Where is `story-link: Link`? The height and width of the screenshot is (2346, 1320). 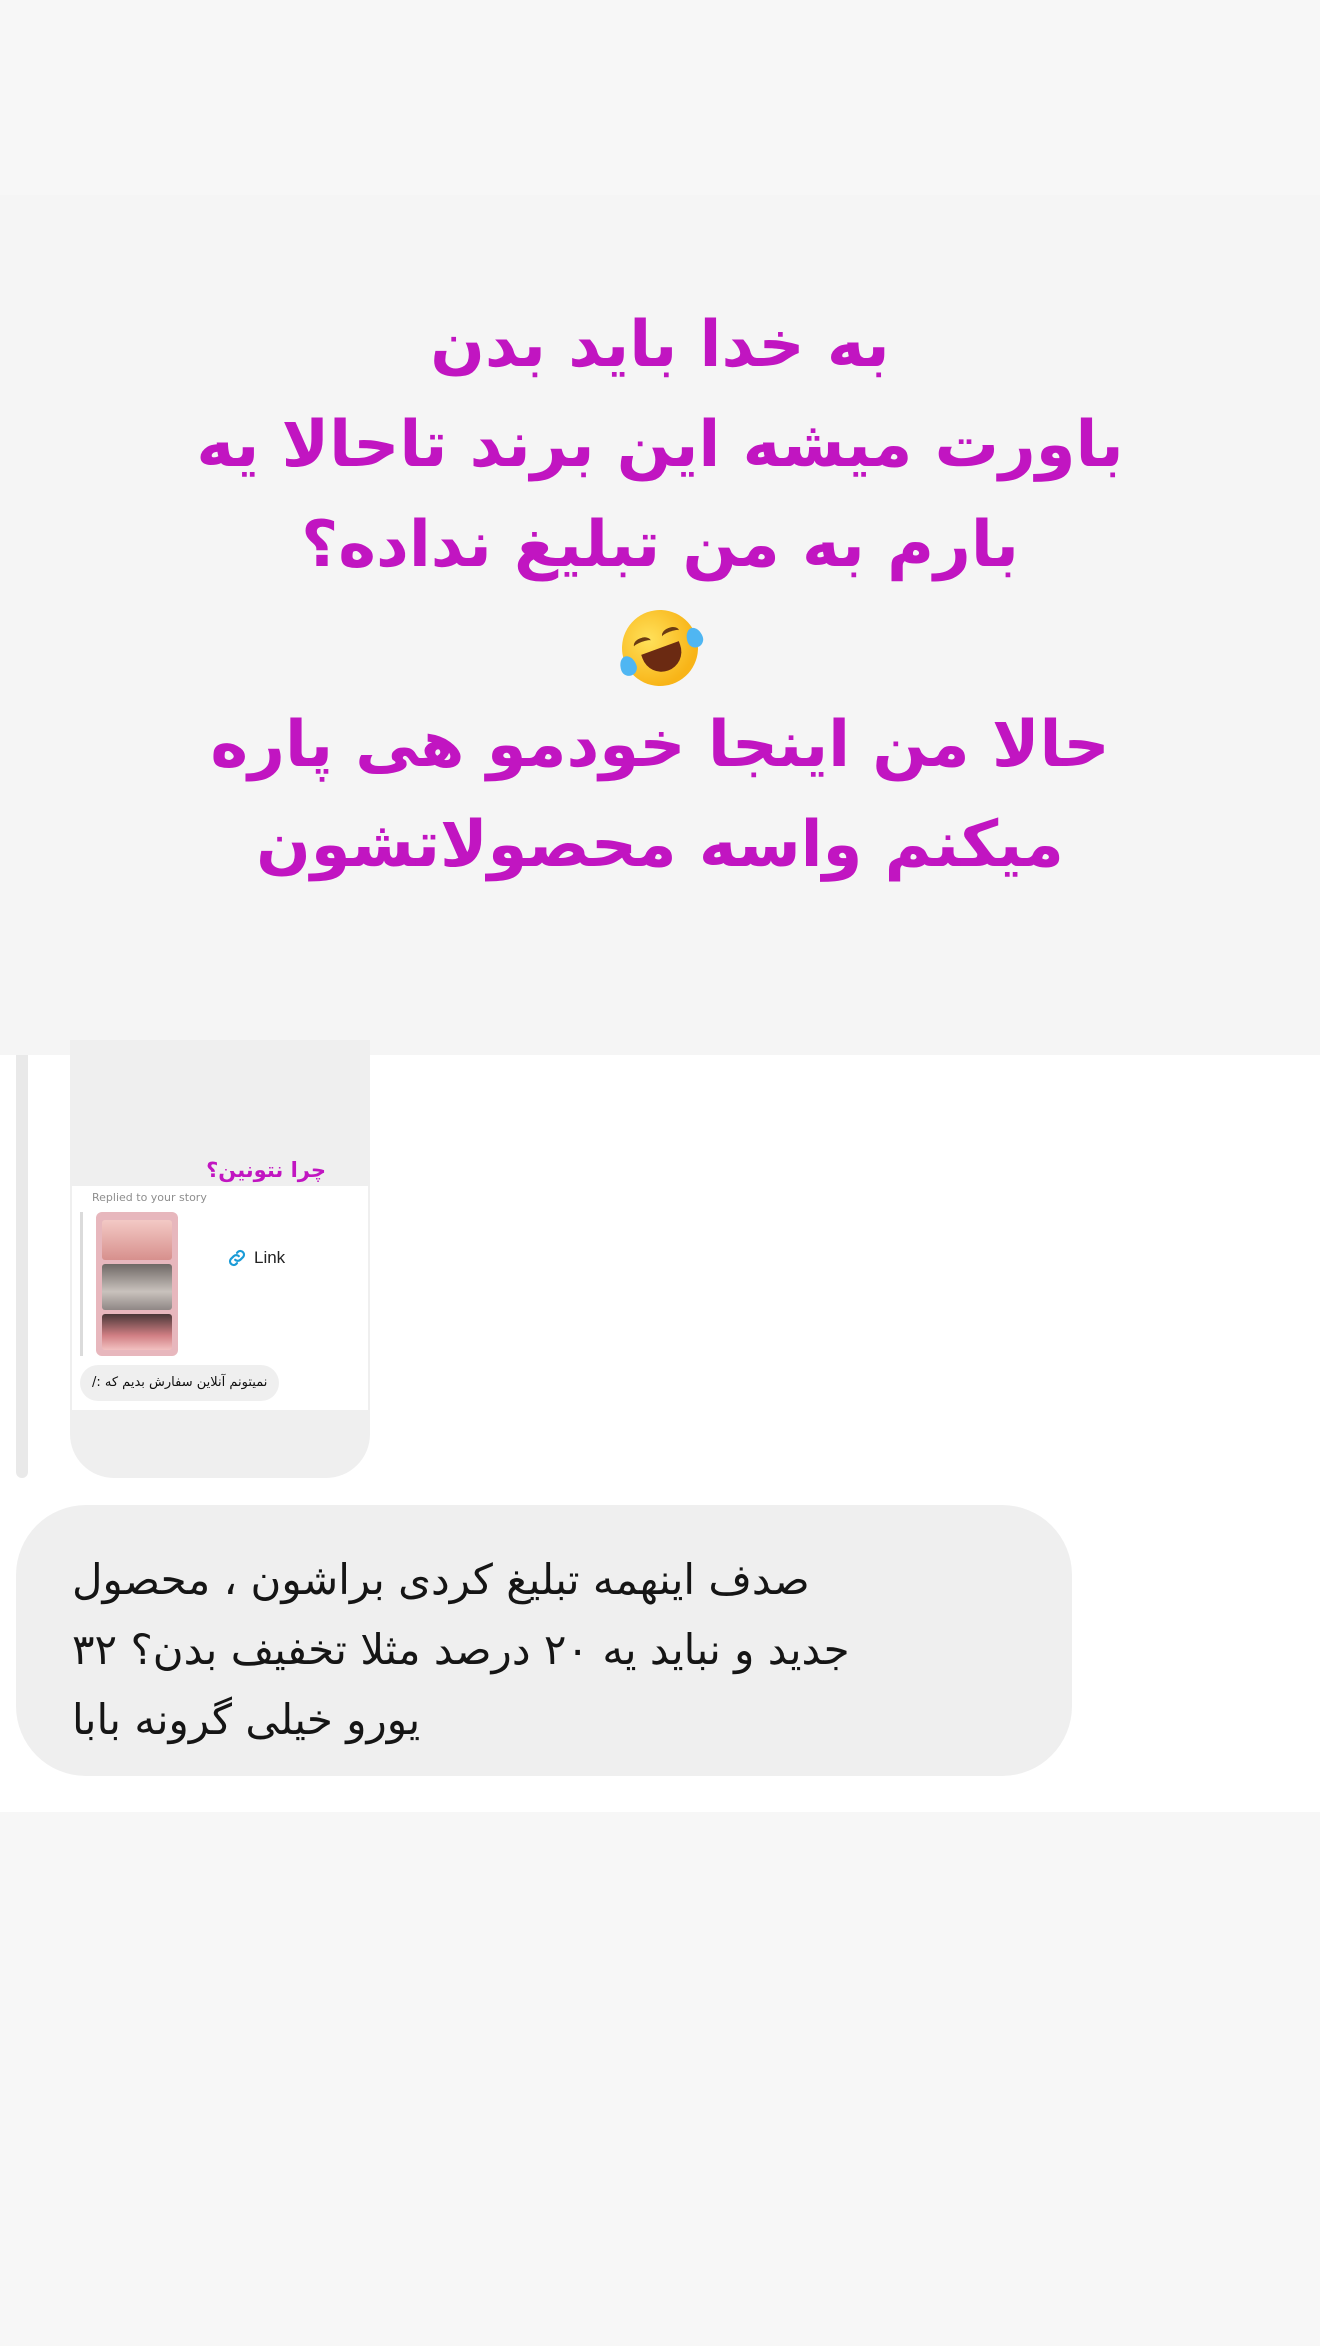
story-link: Link is located at coordinates (255, 1258).